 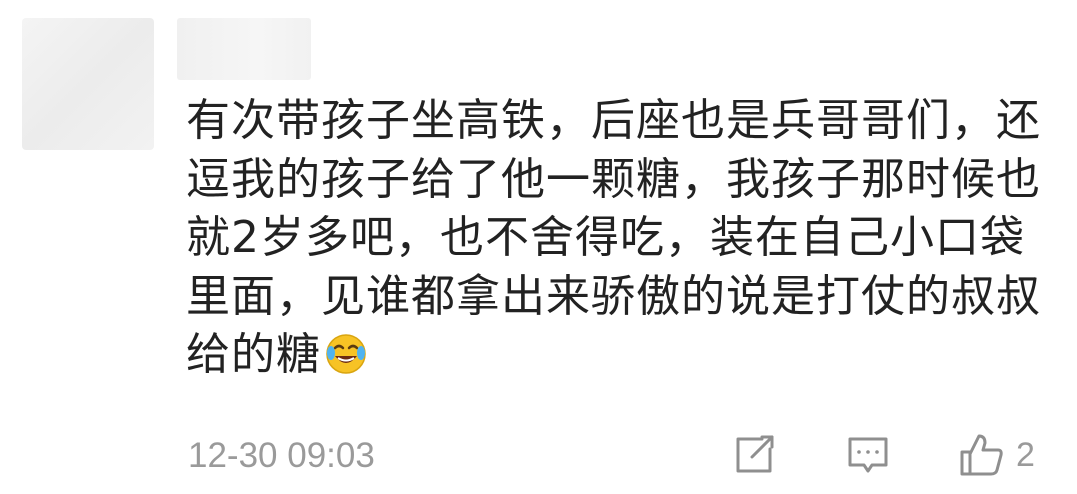 What do you see at coordinates (88, 84) in the screenshot?
I see `avatar` at bounding box center [88, 84].